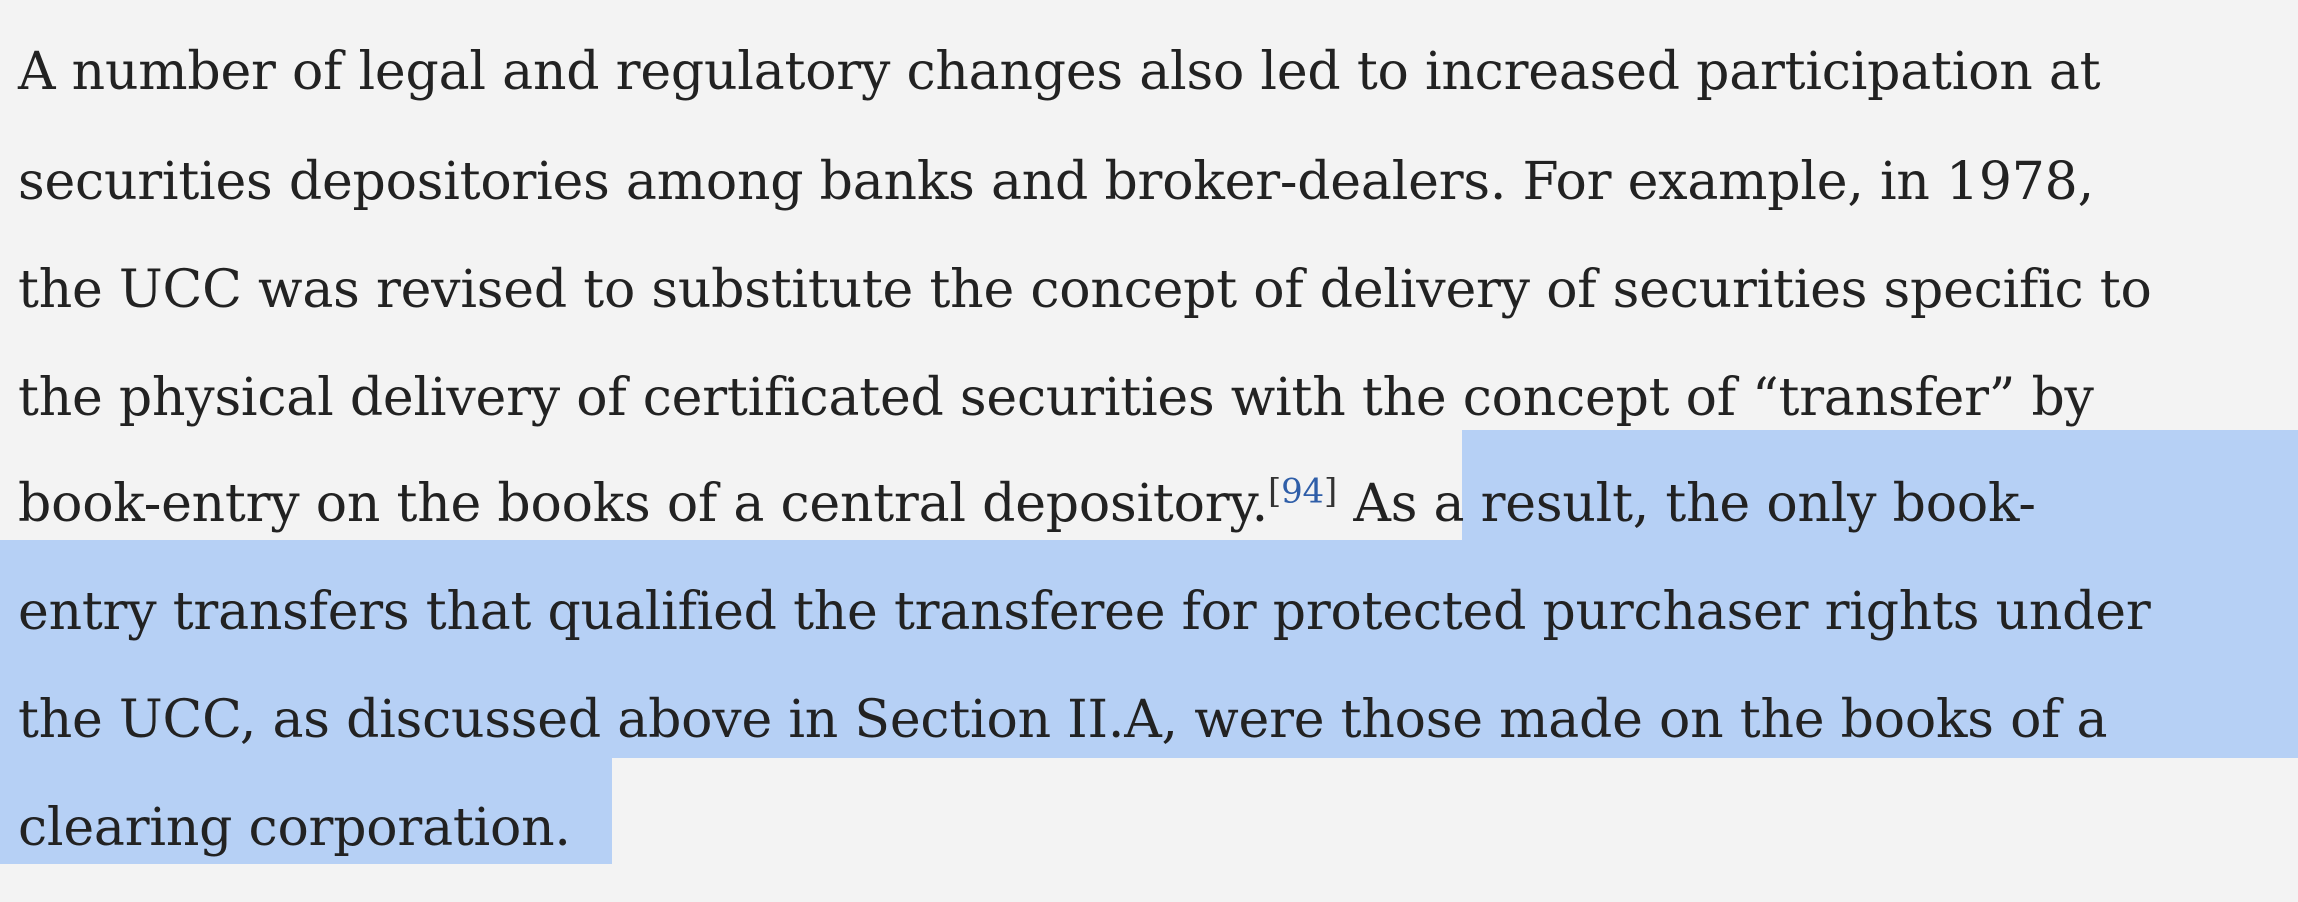 The width and height of the screenshot is (2298, 902). Describe the element at coordinates (1274, 491) in the screenshot. I see `footnote-open-bracket: [` at that location.